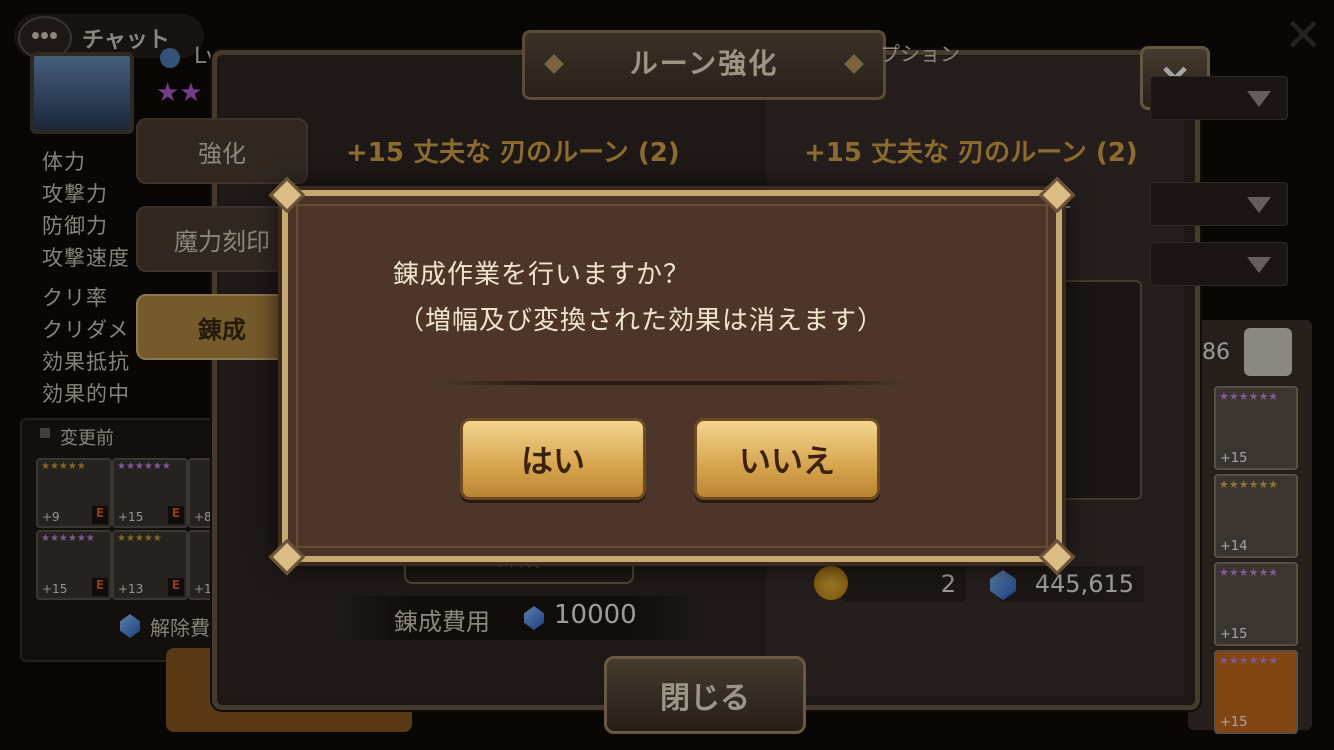 The image size is (1334, 750). What do you see at coordinates (542, 275) in the screenshot?
I see `dialog-question: 錬成作業を行いますか？` at bounding box center [542, 275].